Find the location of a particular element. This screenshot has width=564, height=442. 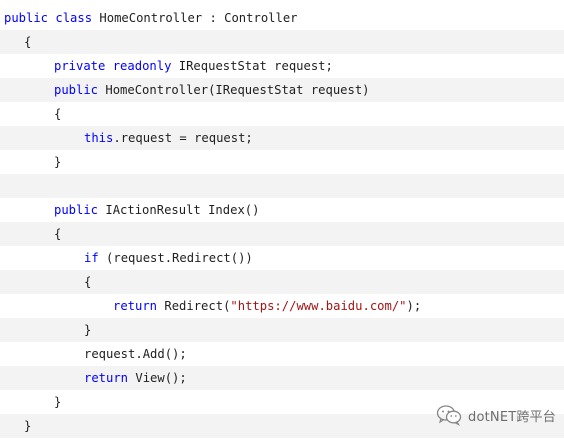

code-token: Redirect( is located at coordinates (194, 306).